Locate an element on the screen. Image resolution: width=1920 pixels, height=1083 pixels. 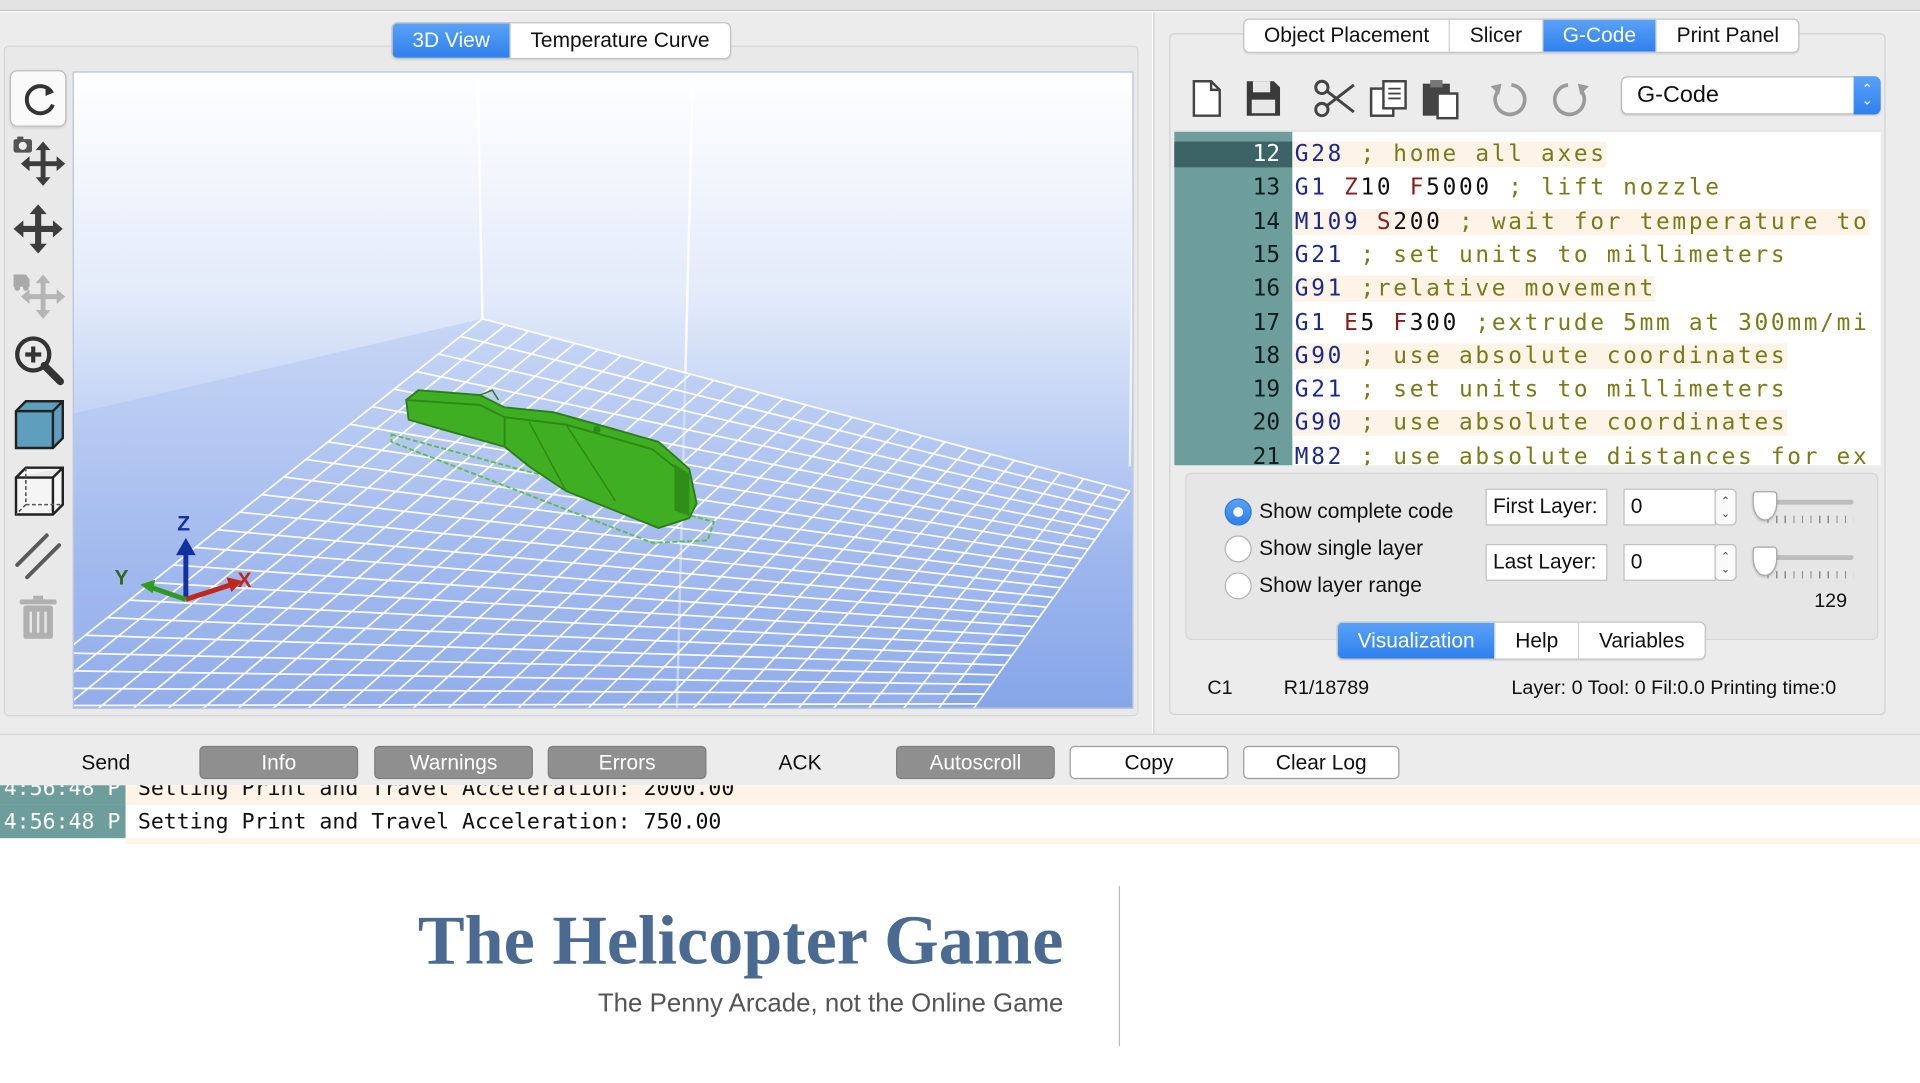
code-line: 12 G28 ; home all axes is located at coordinates (1527, 154).